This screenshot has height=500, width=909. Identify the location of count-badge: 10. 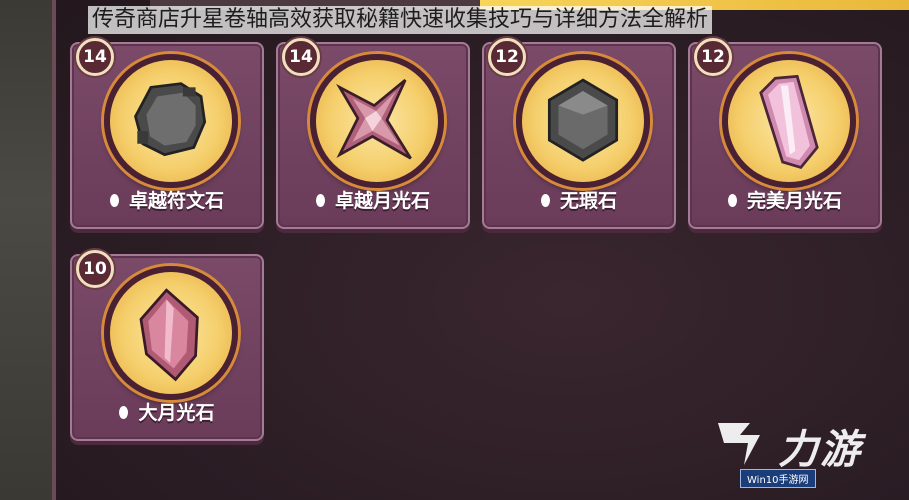
(95, 269).